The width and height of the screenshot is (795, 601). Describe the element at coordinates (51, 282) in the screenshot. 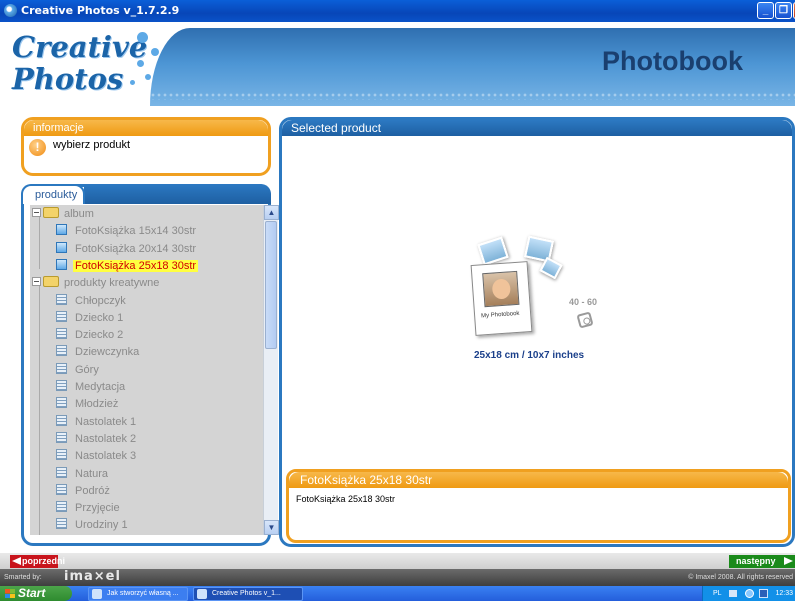

I see `folder-icon` at that location.